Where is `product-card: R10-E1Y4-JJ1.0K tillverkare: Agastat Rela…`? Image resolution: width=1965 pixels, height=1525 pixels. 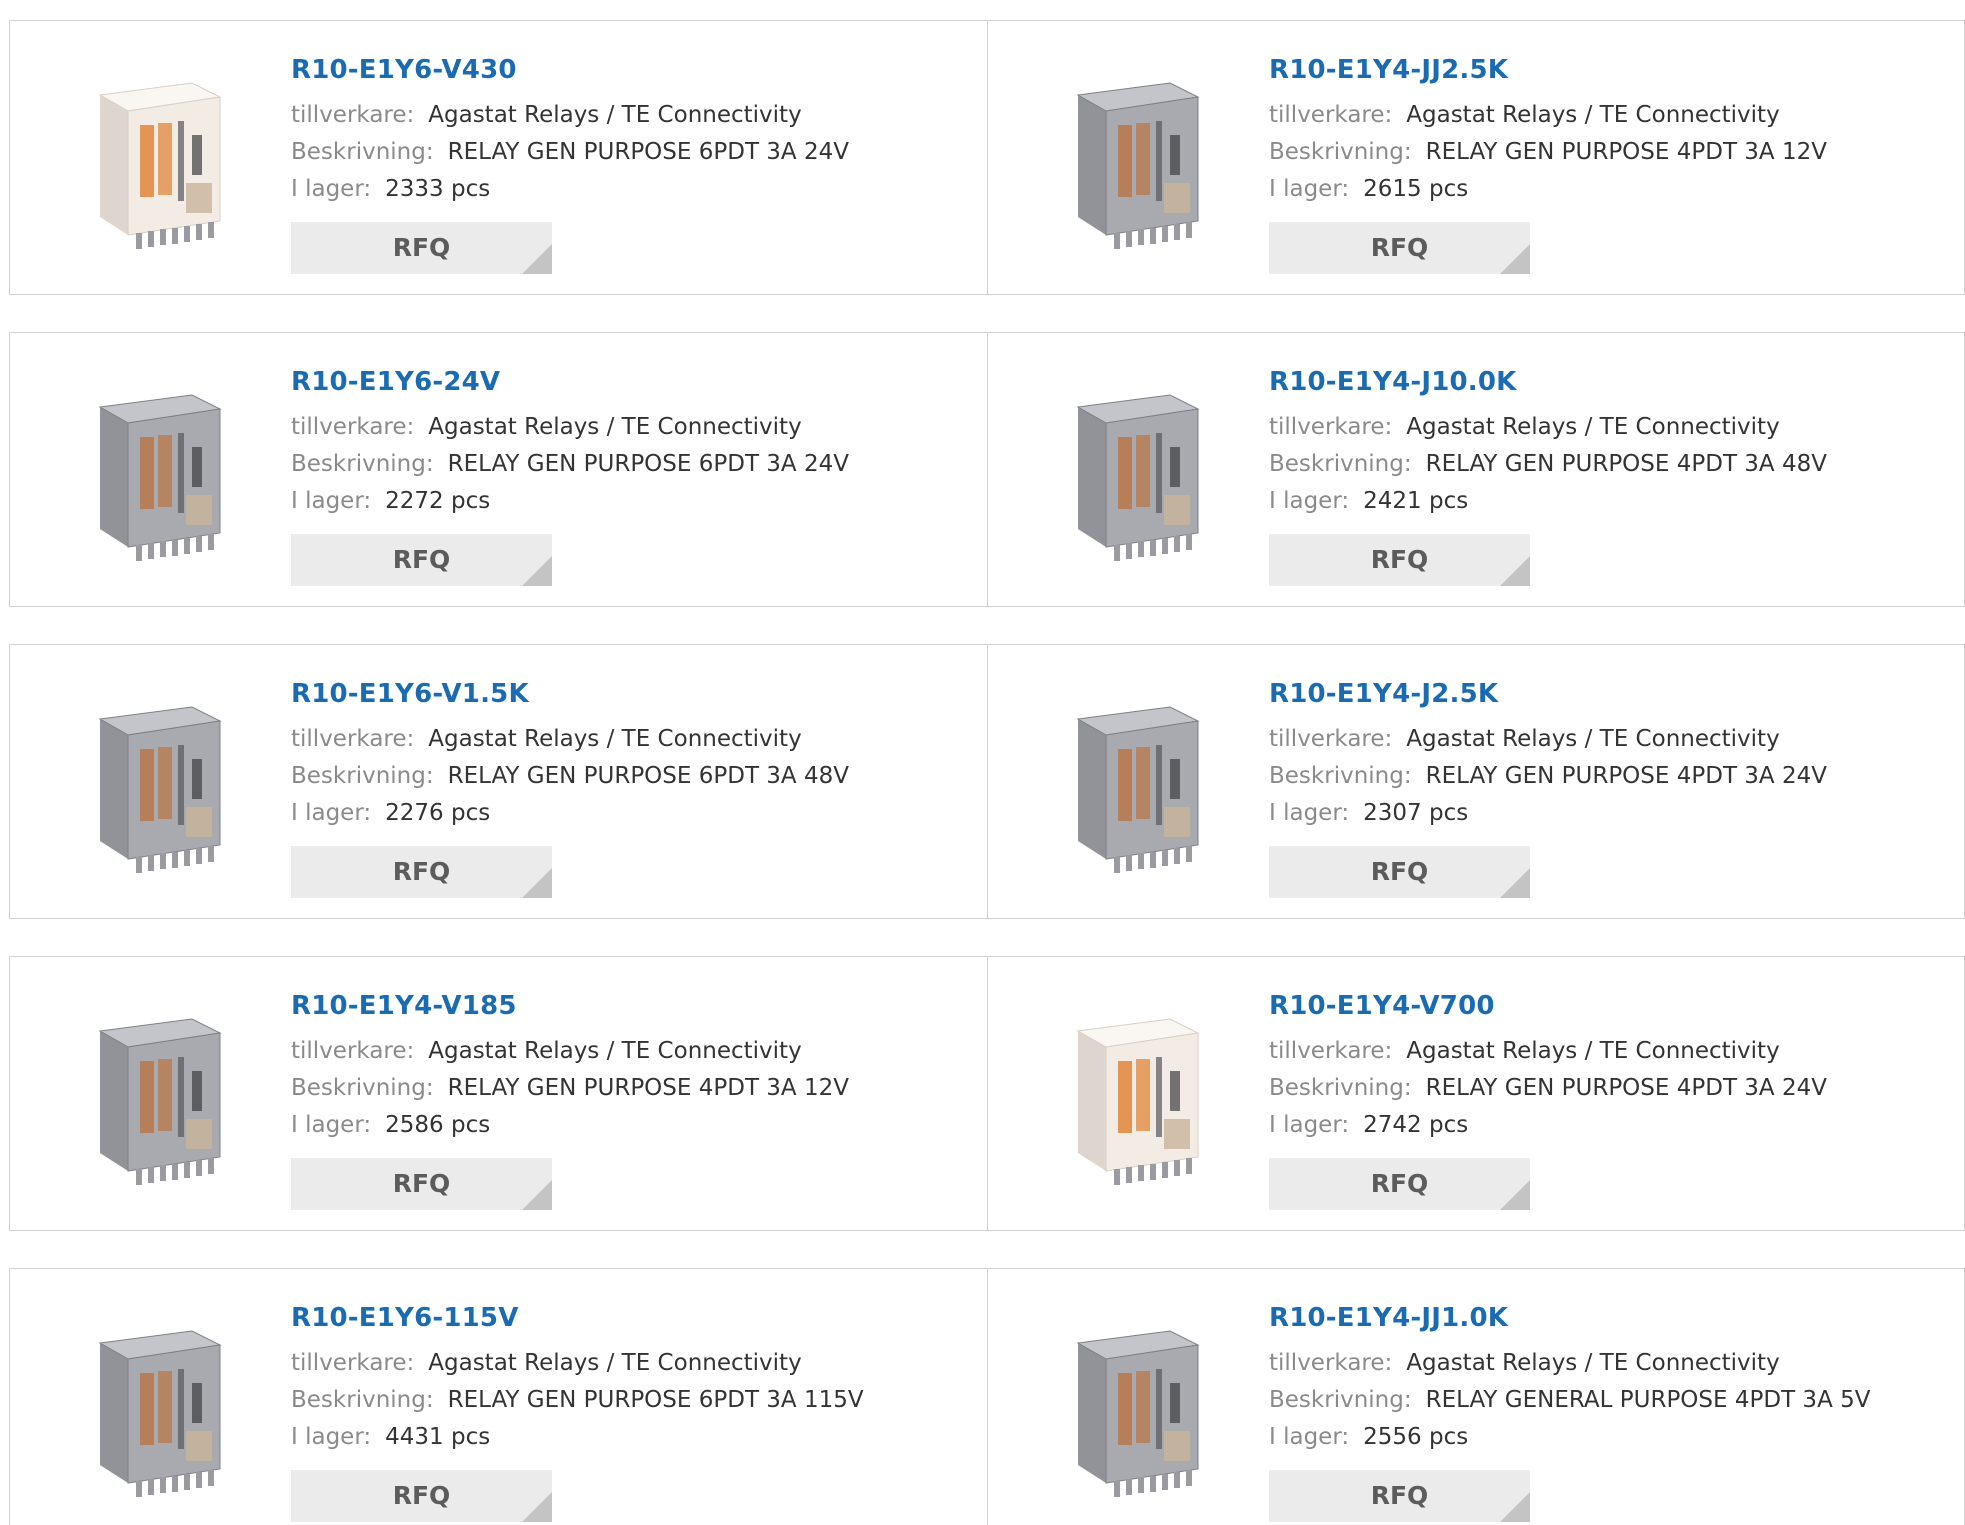 product-card: R10-E1Y4-JJ1.0K tillverkare: Agastat Rela… is located at coordinates (1475, 1397).